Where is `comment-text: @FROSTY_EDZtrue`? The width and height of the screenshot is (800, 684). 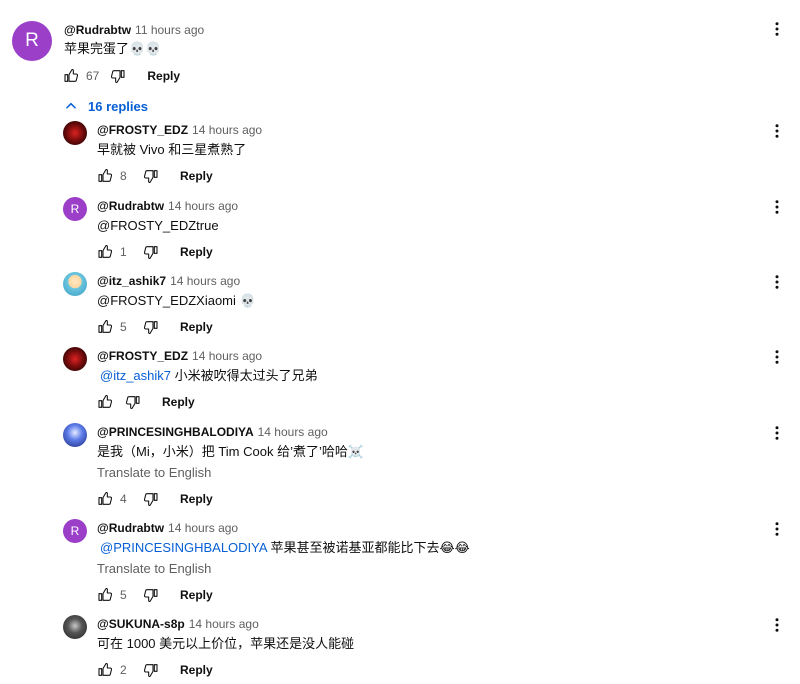
comment-text: @FROSTY_EDZtrue is located at coordinates (158, 225).